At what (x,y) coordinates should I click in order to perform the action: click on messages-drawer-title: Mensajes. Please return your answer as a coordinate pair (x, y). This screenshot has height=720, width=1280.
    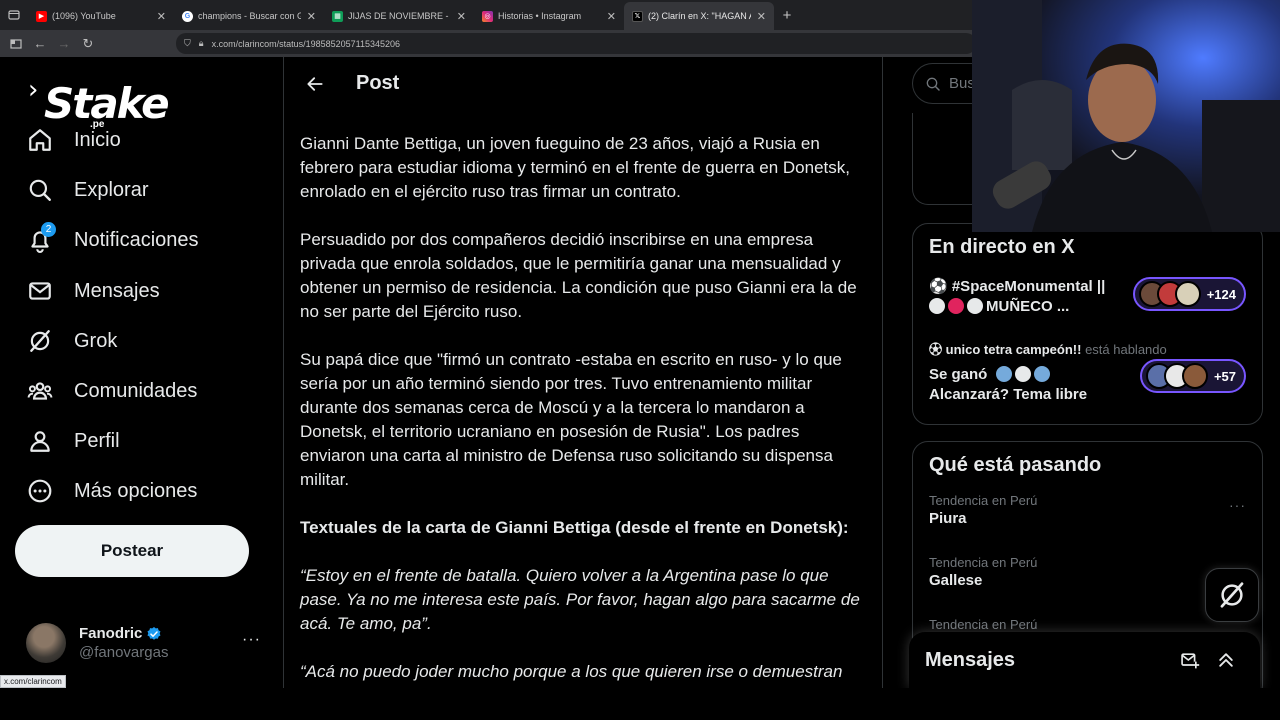
    Looking at the image, I should click on (970, 659).